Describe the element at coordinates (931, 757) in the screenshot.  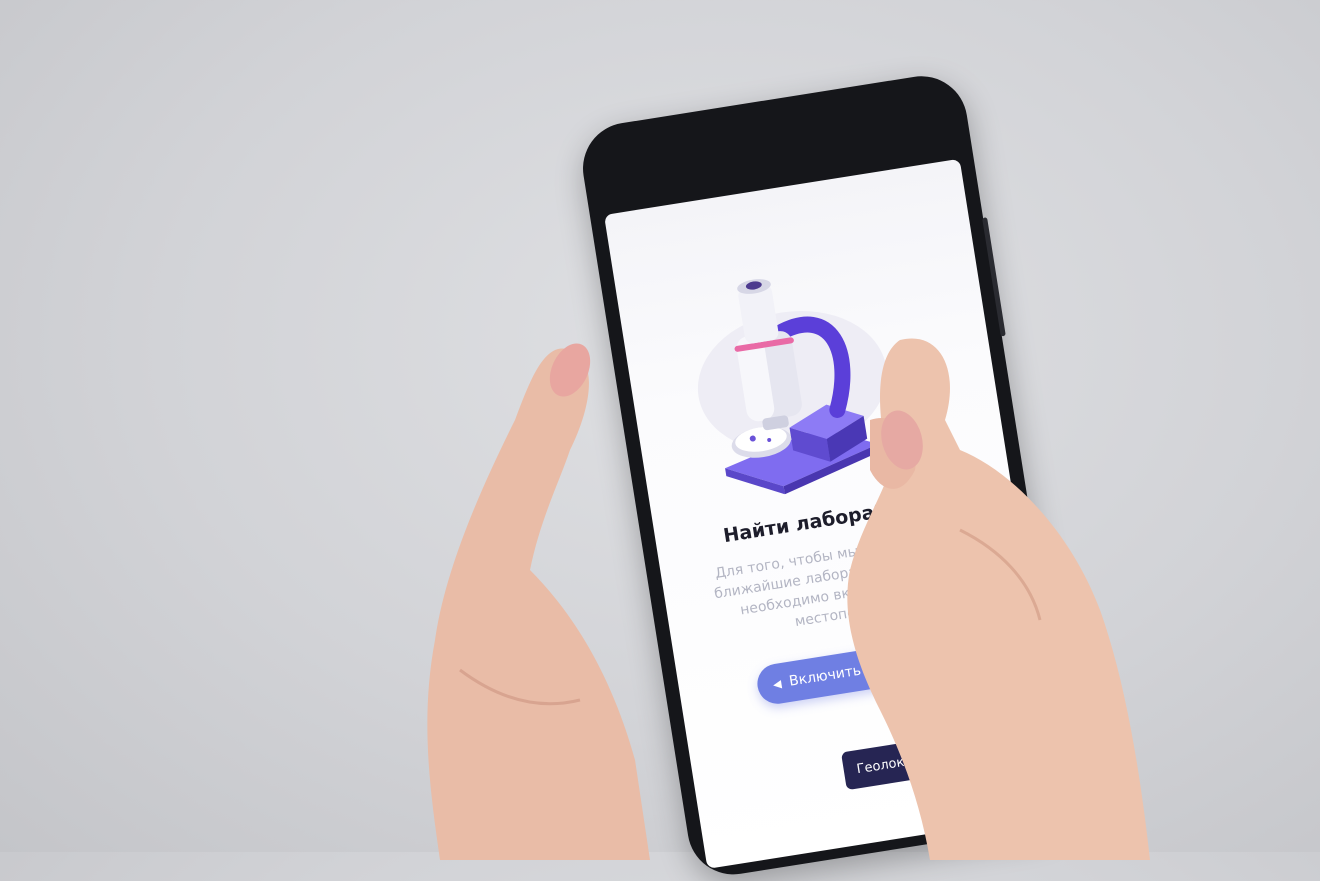
I see `geolocation-enabled-toast: Геолокация включена` at that location.